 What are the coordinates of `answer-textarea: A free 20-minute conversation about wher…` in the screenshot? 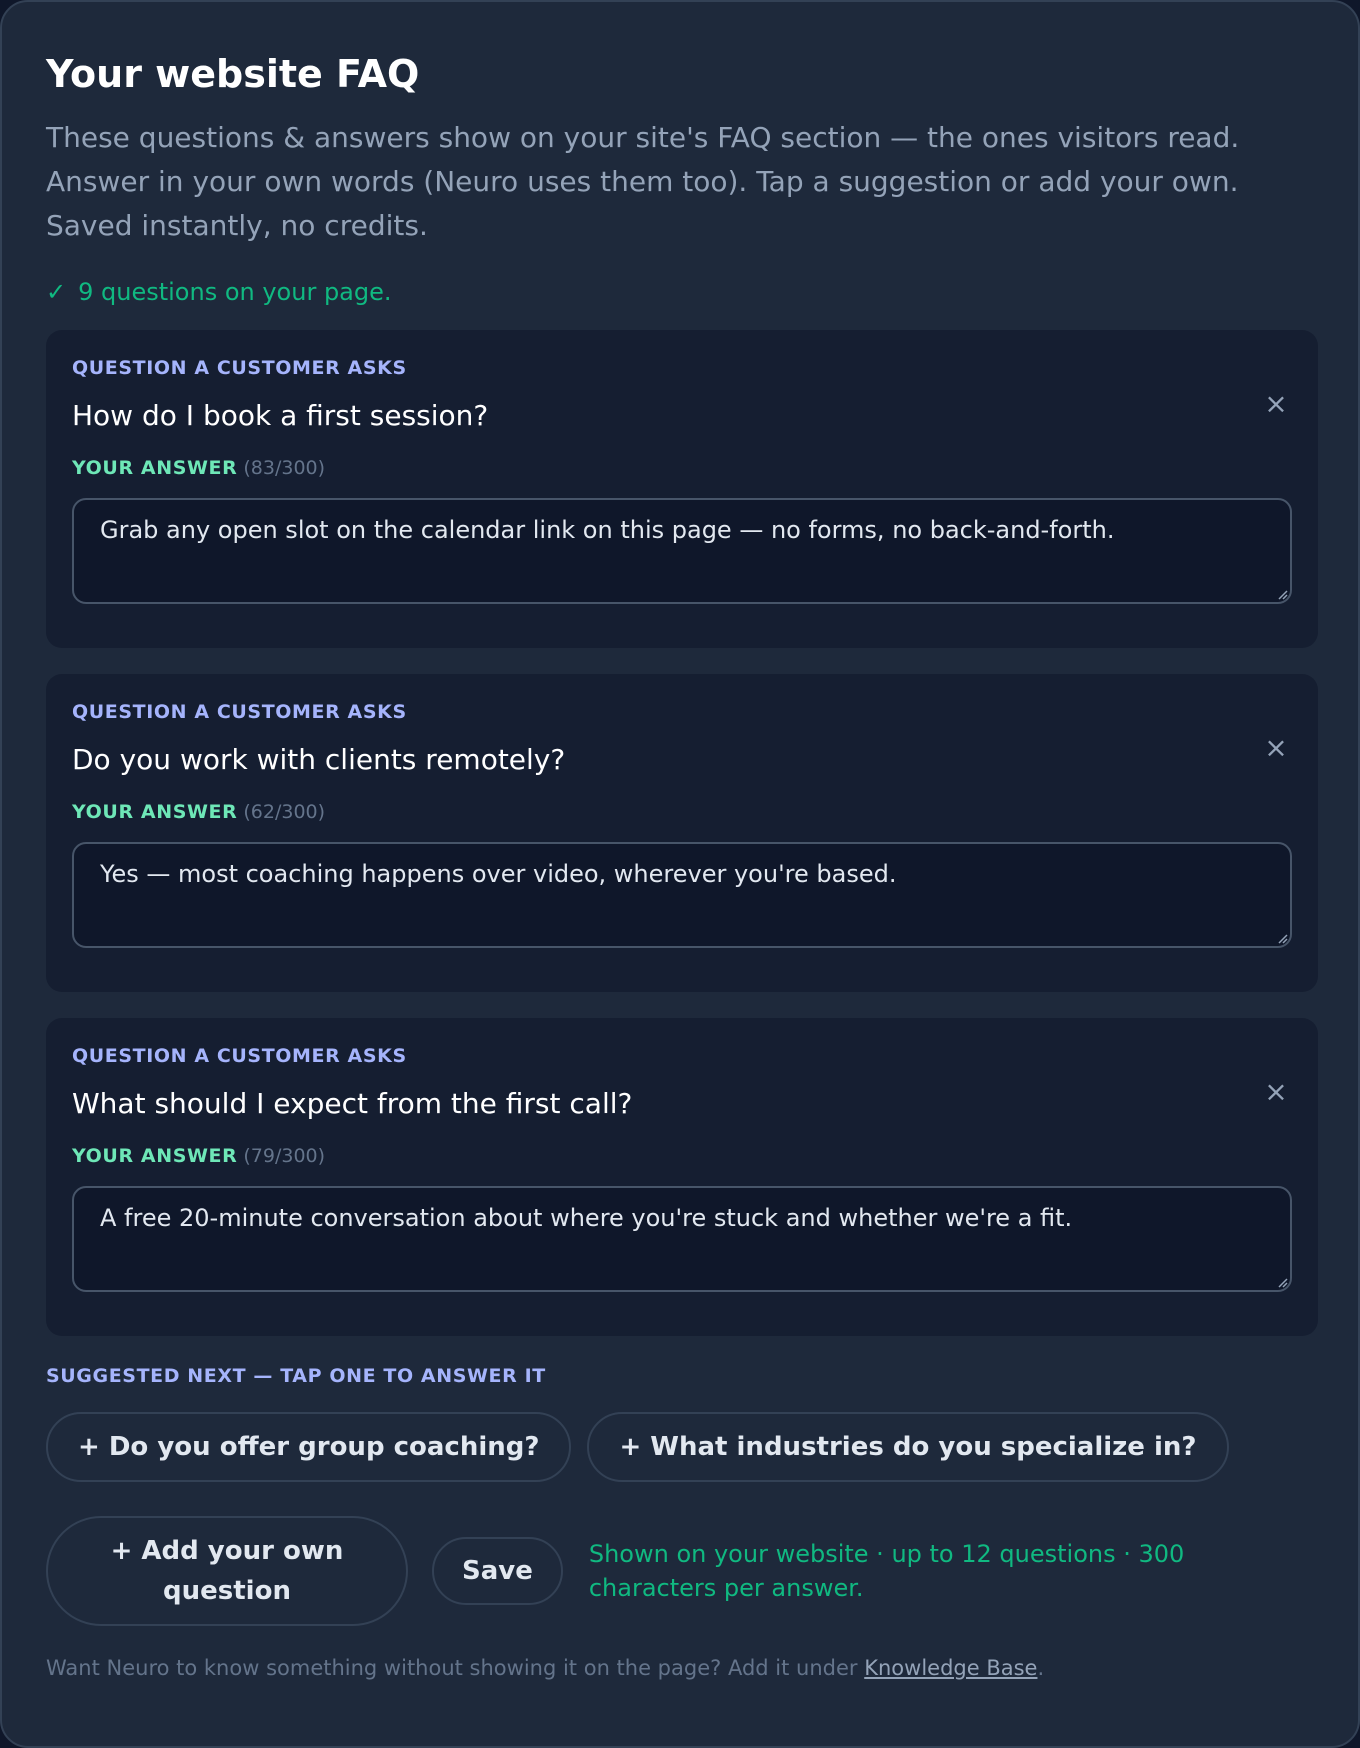 It's located at (682, 1239).